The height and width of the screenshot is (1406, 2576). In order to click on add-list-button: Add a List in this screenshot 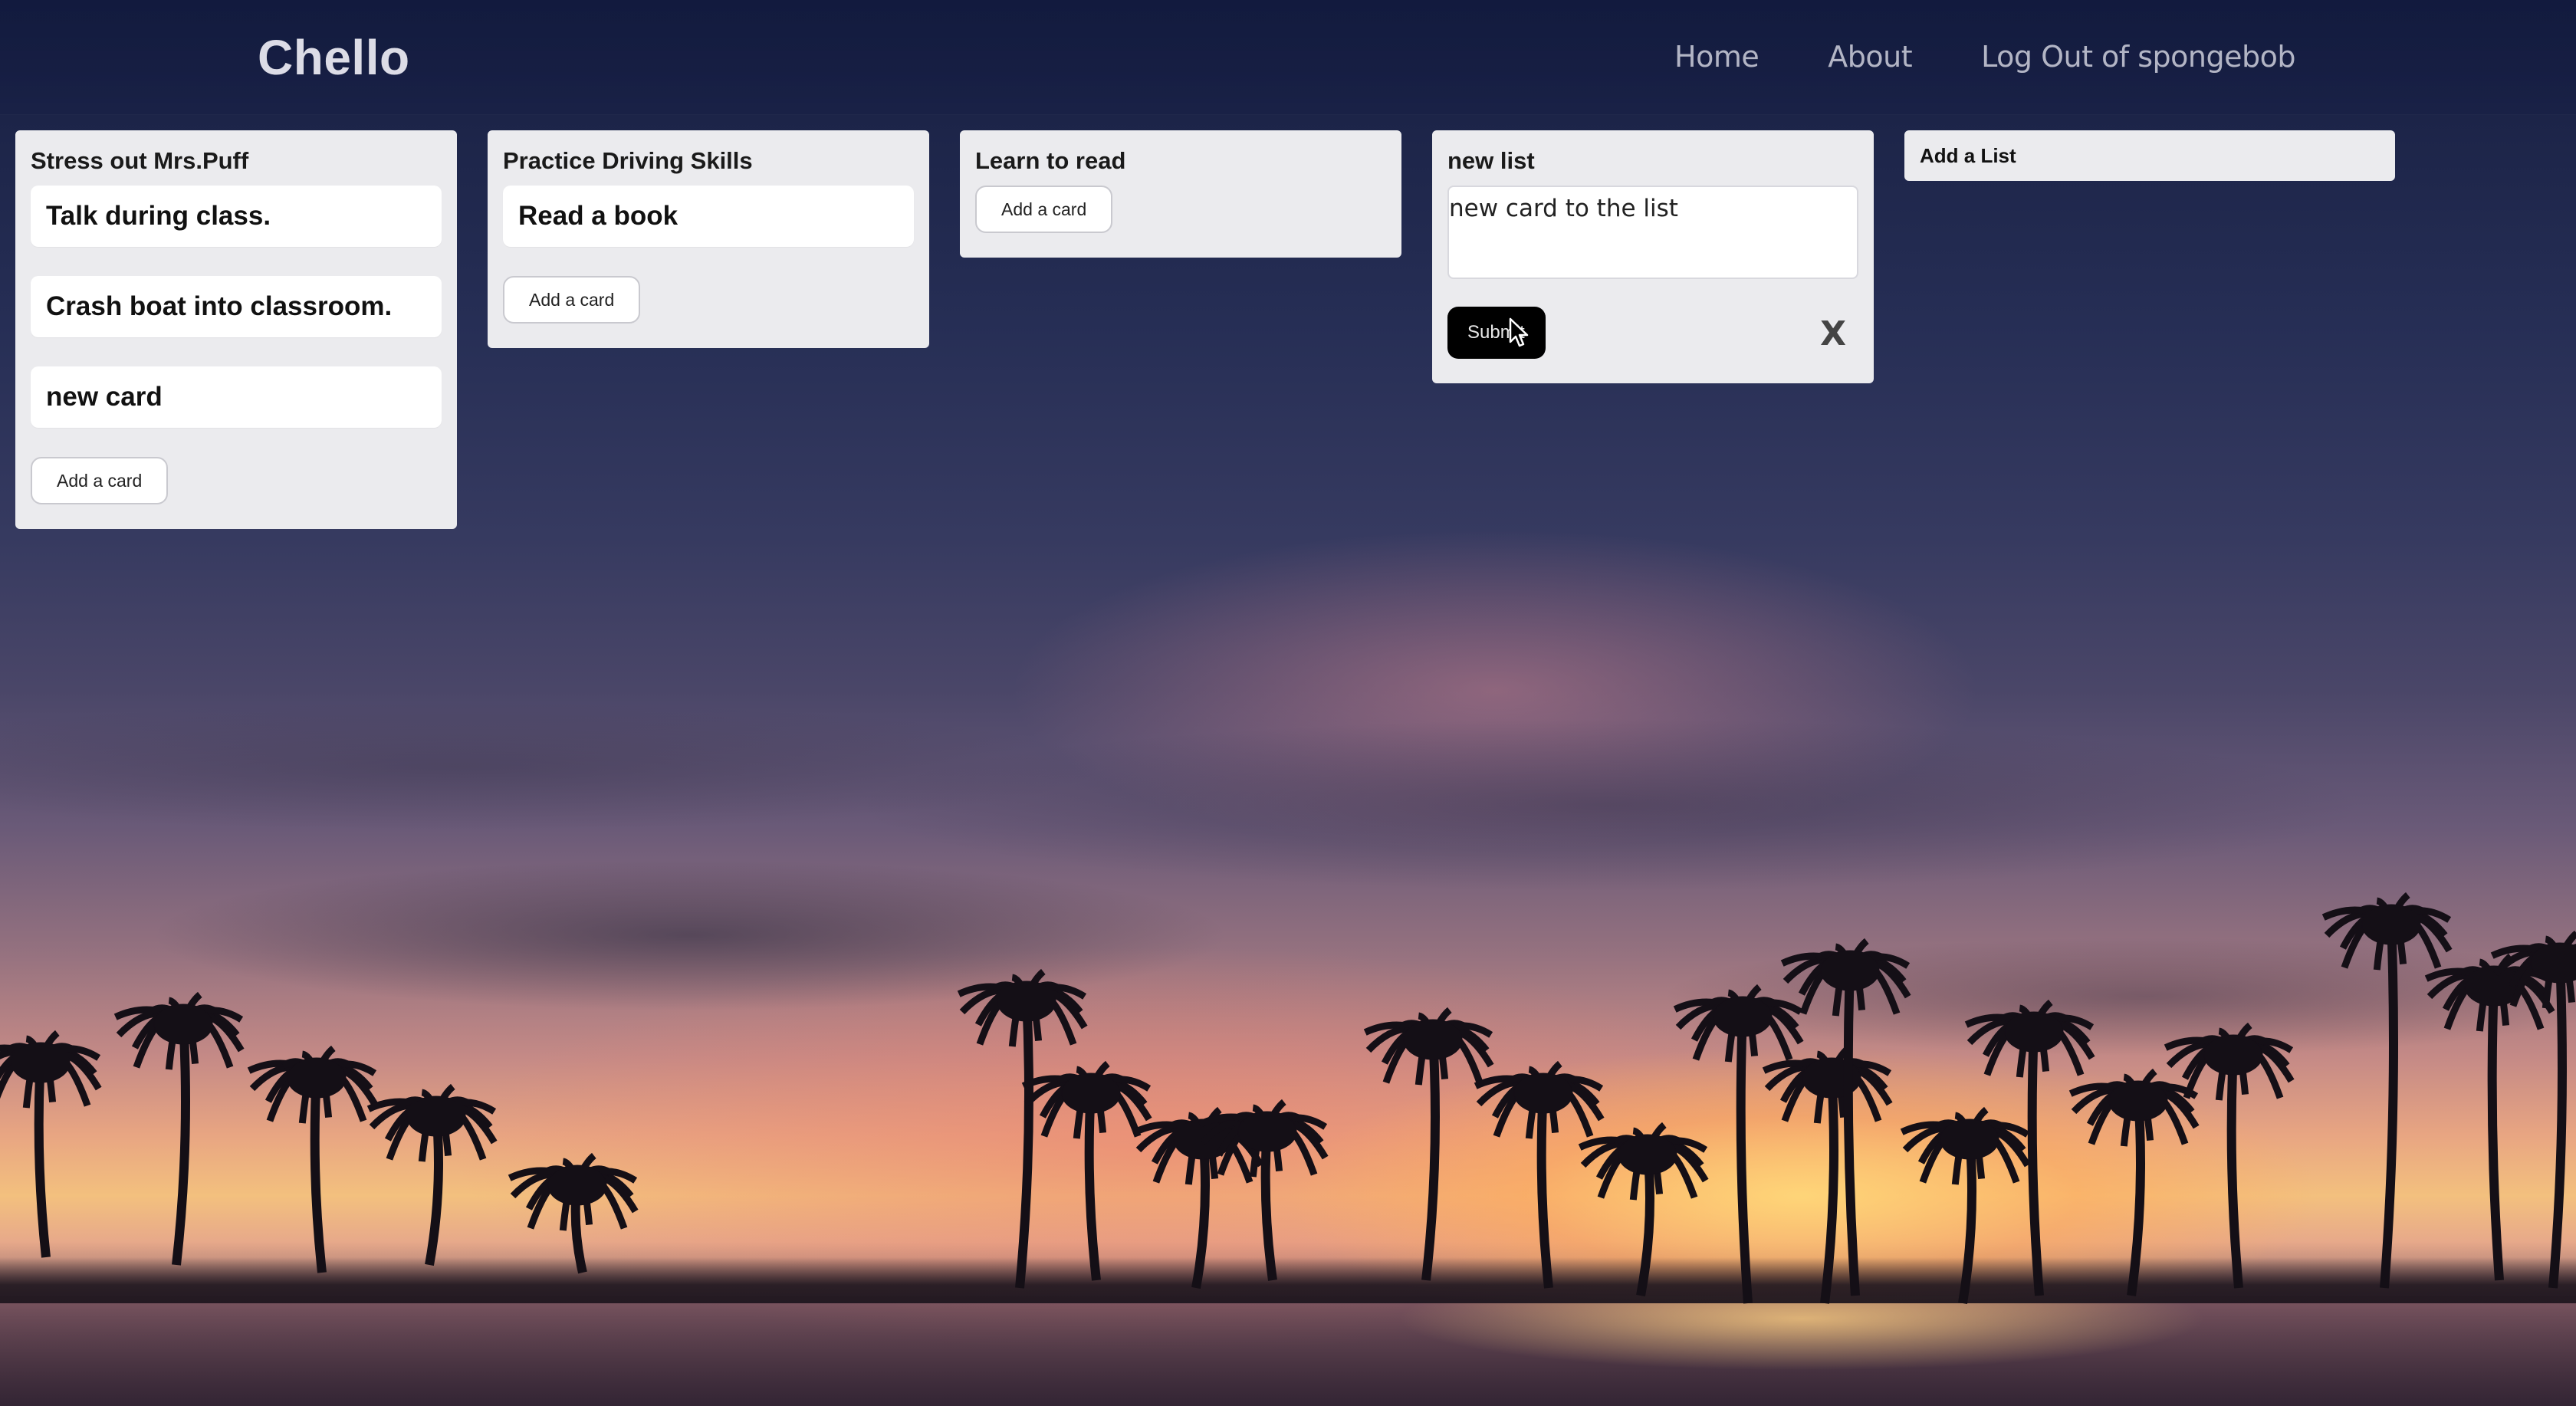, I will do `click(2149, 155)`.